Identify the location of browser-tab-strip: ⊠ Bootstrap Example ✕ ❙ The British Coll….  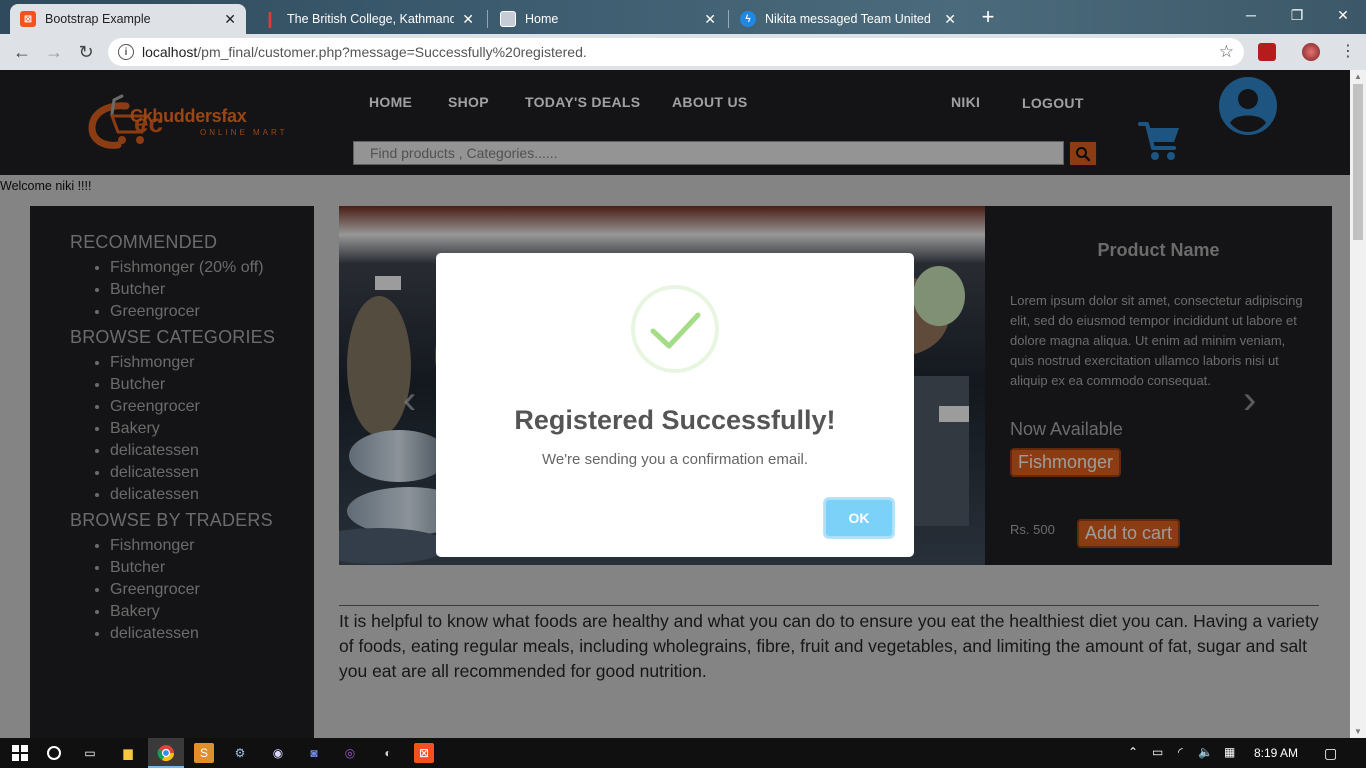
(683, 17).